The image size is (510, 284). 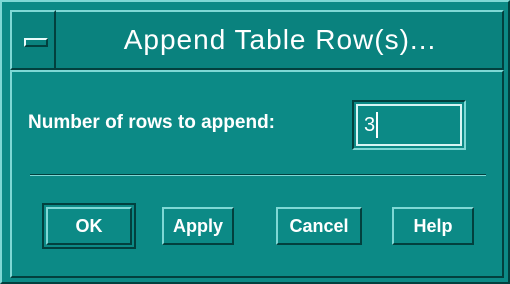 I want to click on window-menu-button, so click(x=33, y=40).